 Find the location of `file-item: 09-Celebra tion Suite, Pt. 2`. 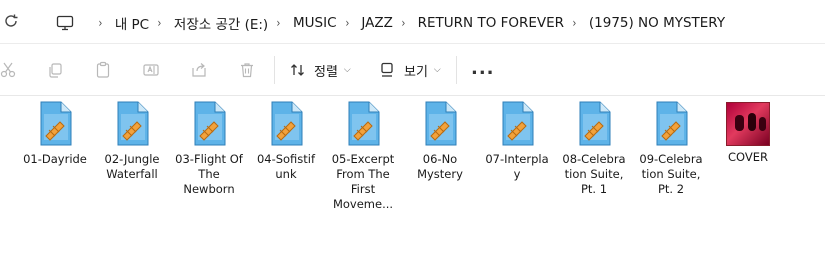

file-item: 09-Celebra tion Suite, Pt. 2 is located at coordinates (671, 148).